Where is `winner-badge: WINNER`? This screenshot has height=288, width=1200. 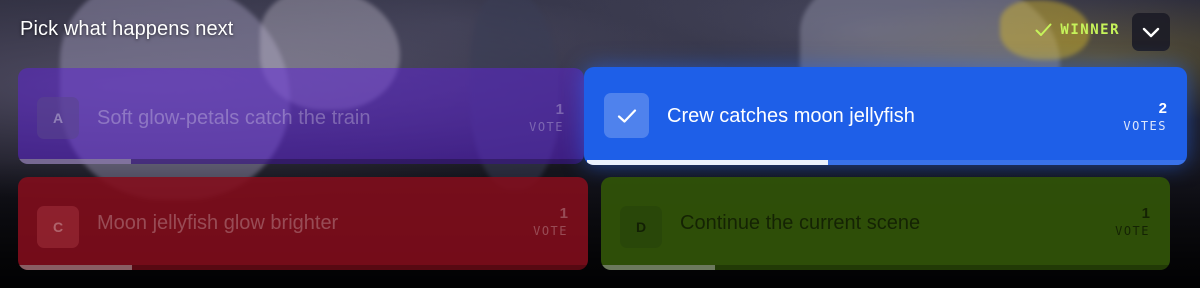
winner-badge: WINNER is located at coordinates (1077, 30).